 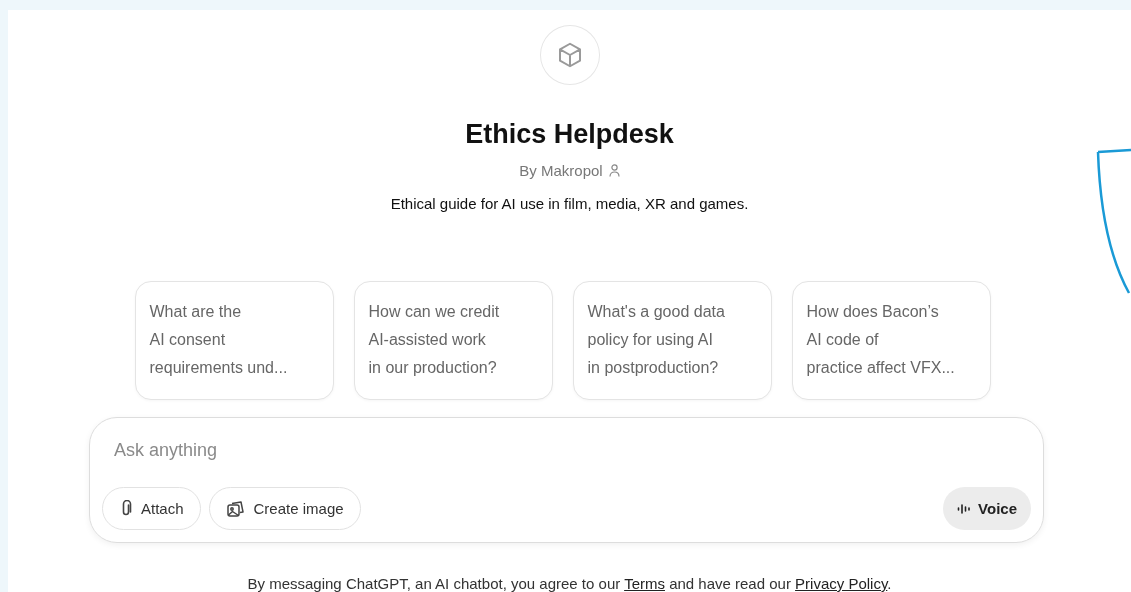 What do you see at coordinates (614, 170) in the screenshot?
I see `person-icon` at bounding box center [614, 170].